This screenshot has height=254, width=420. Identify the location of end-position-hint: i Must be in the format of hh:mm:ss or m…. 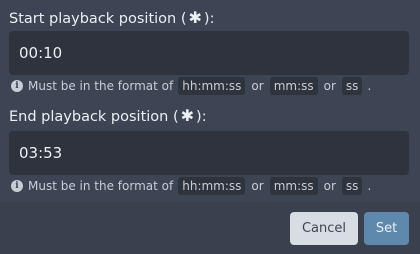
(191, 186).